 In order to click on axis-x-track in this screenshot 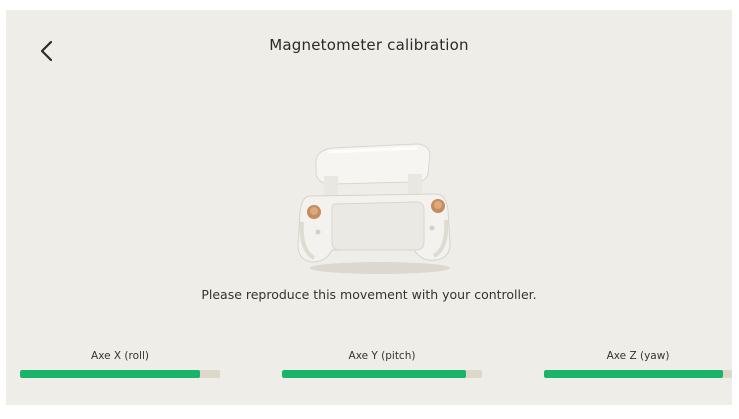, I will do `click(120, 374)`.